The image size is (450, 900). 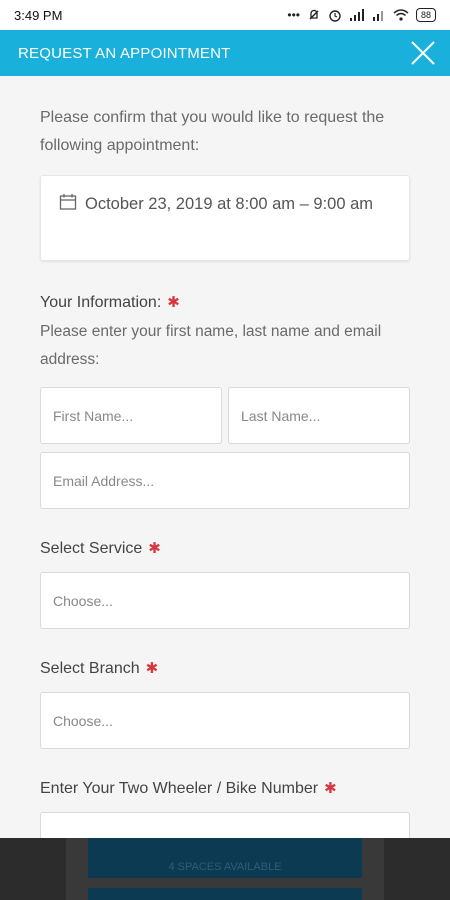 I want to click on spaces-text: 4 SPACES AVAILABLE, so click(x=225, y=867).